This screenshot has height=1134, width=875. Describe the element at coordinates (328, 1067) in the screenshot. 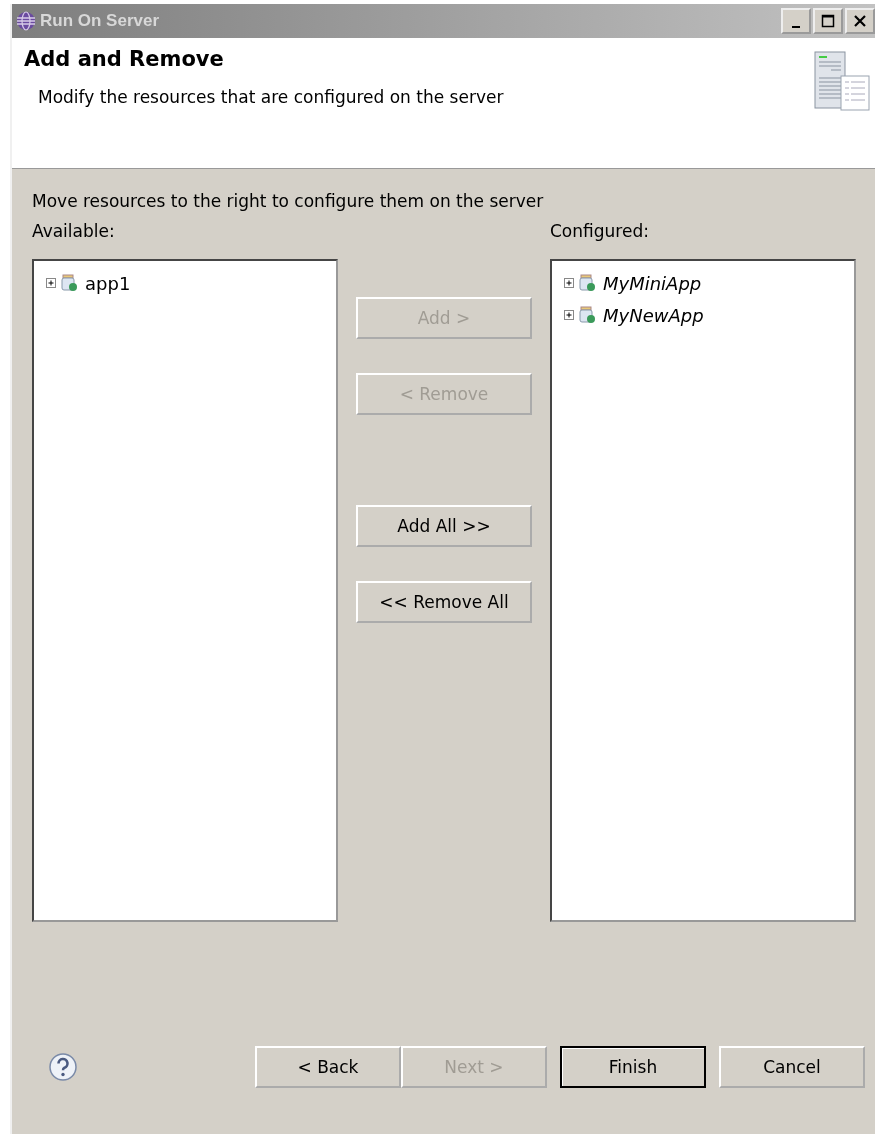

I see `wizard-button: < Back` at that location.